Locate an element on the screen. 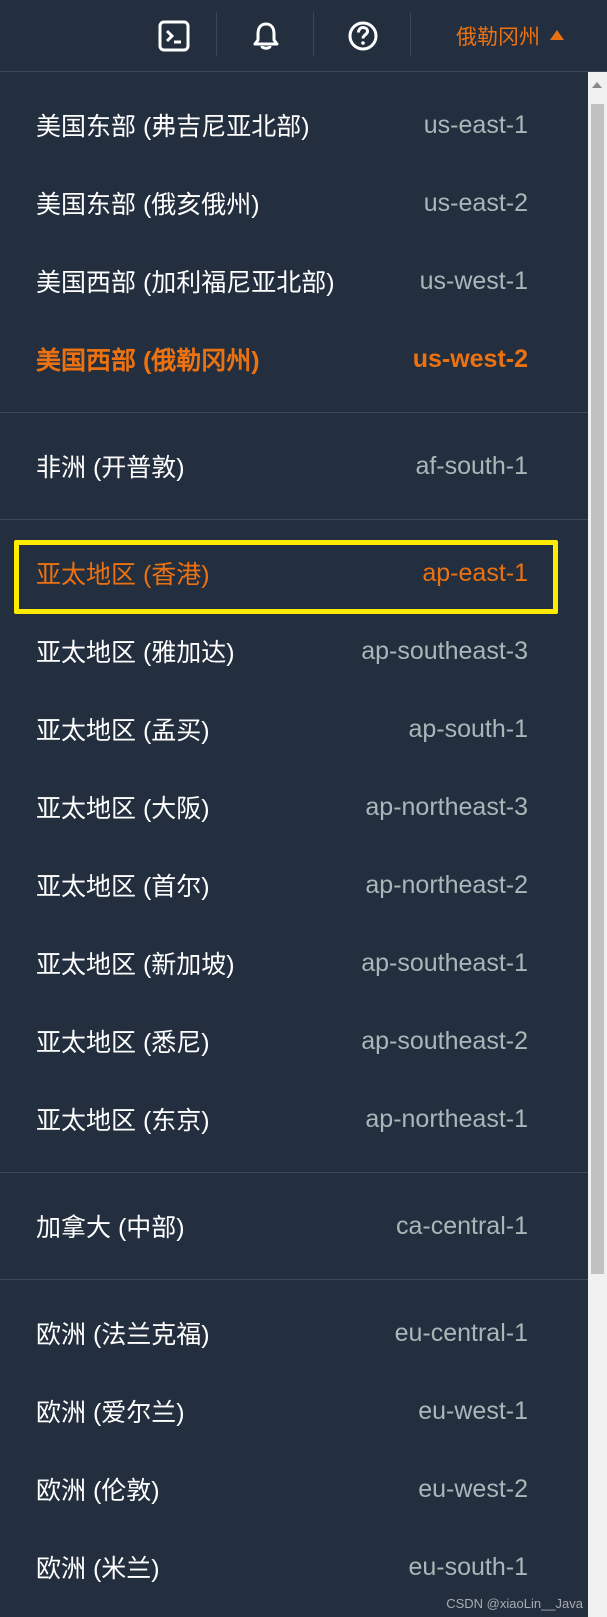 The image size is (607, 1617). region-code: ap-south-1 is located at coordinates (468, 728).